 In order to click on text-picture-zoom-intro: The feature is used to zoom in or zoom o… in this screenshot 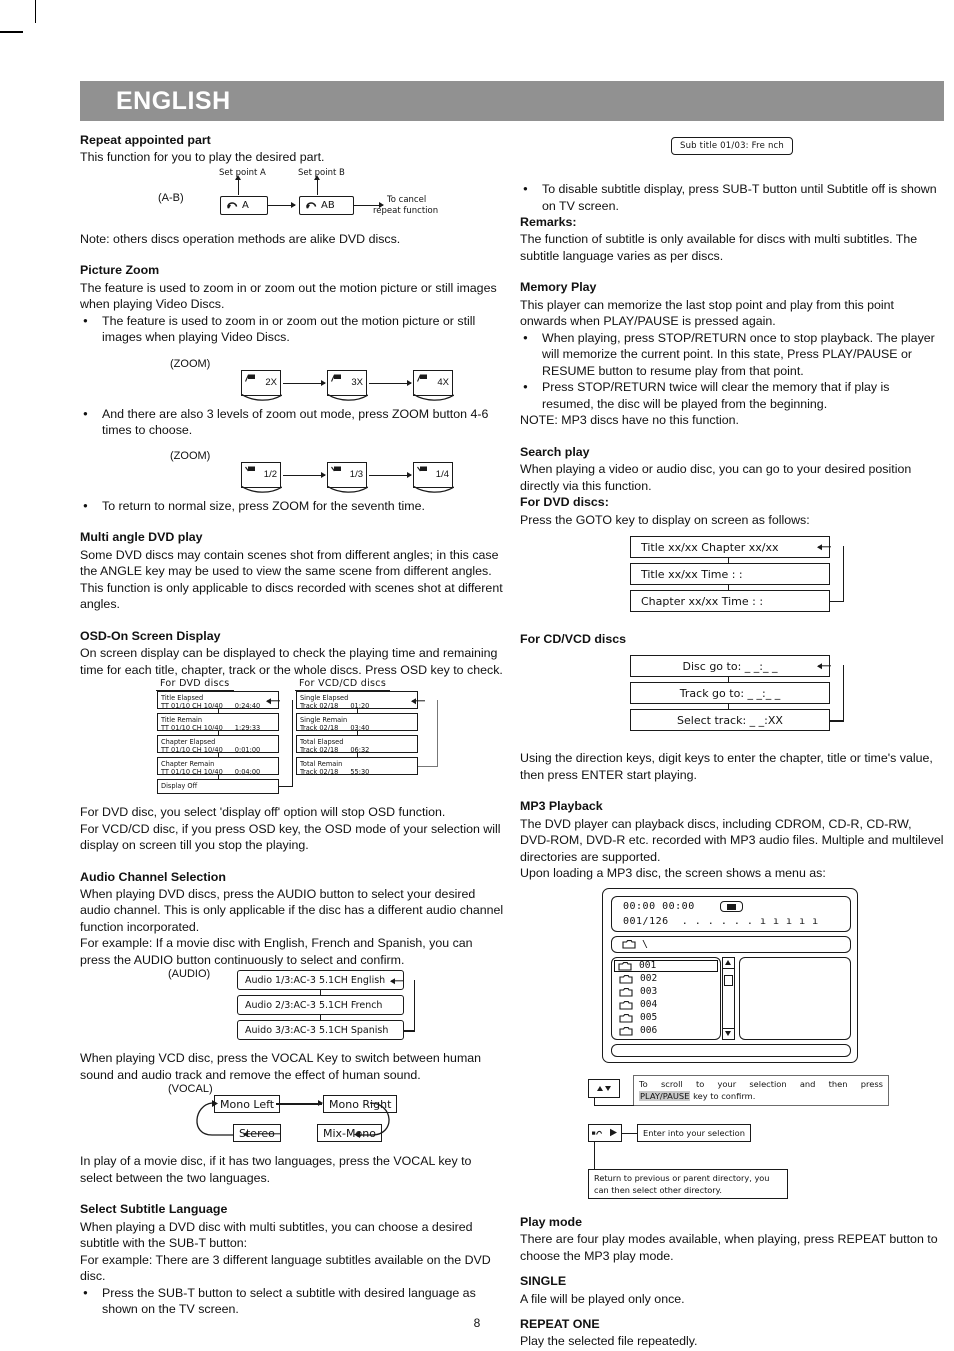, I will do `click(288, 296)`.